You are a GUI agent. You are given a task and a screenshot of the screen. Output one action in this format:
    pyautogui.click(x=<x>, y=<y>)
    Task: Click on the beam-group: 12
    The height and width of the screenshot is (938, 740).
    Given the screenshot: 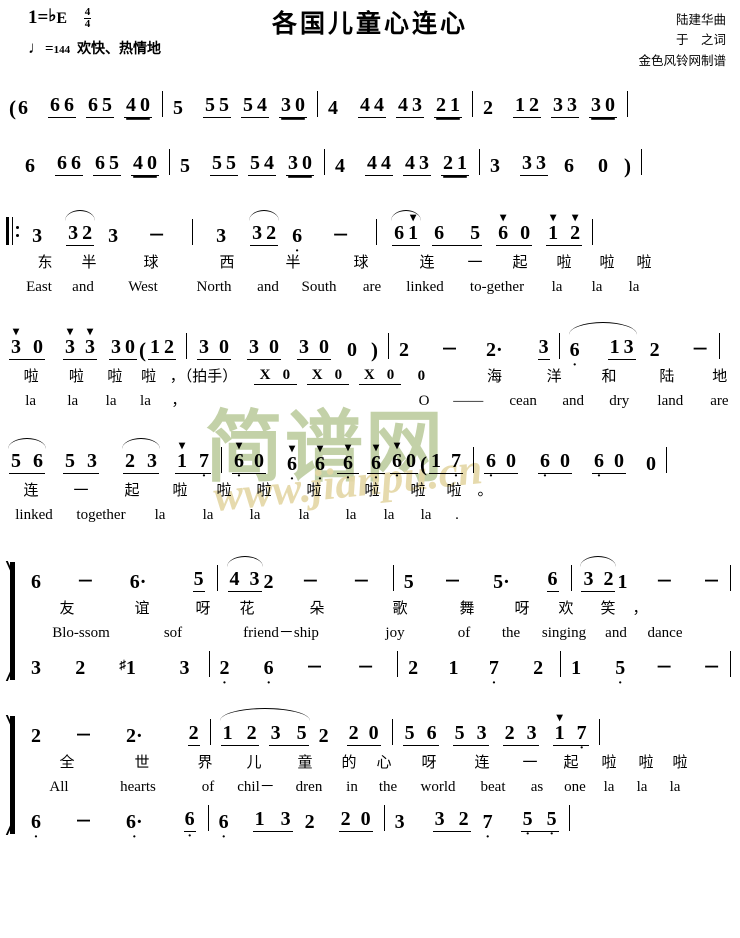 What is the action you would take?
    pyautogui.click(x=239, y=734)
    